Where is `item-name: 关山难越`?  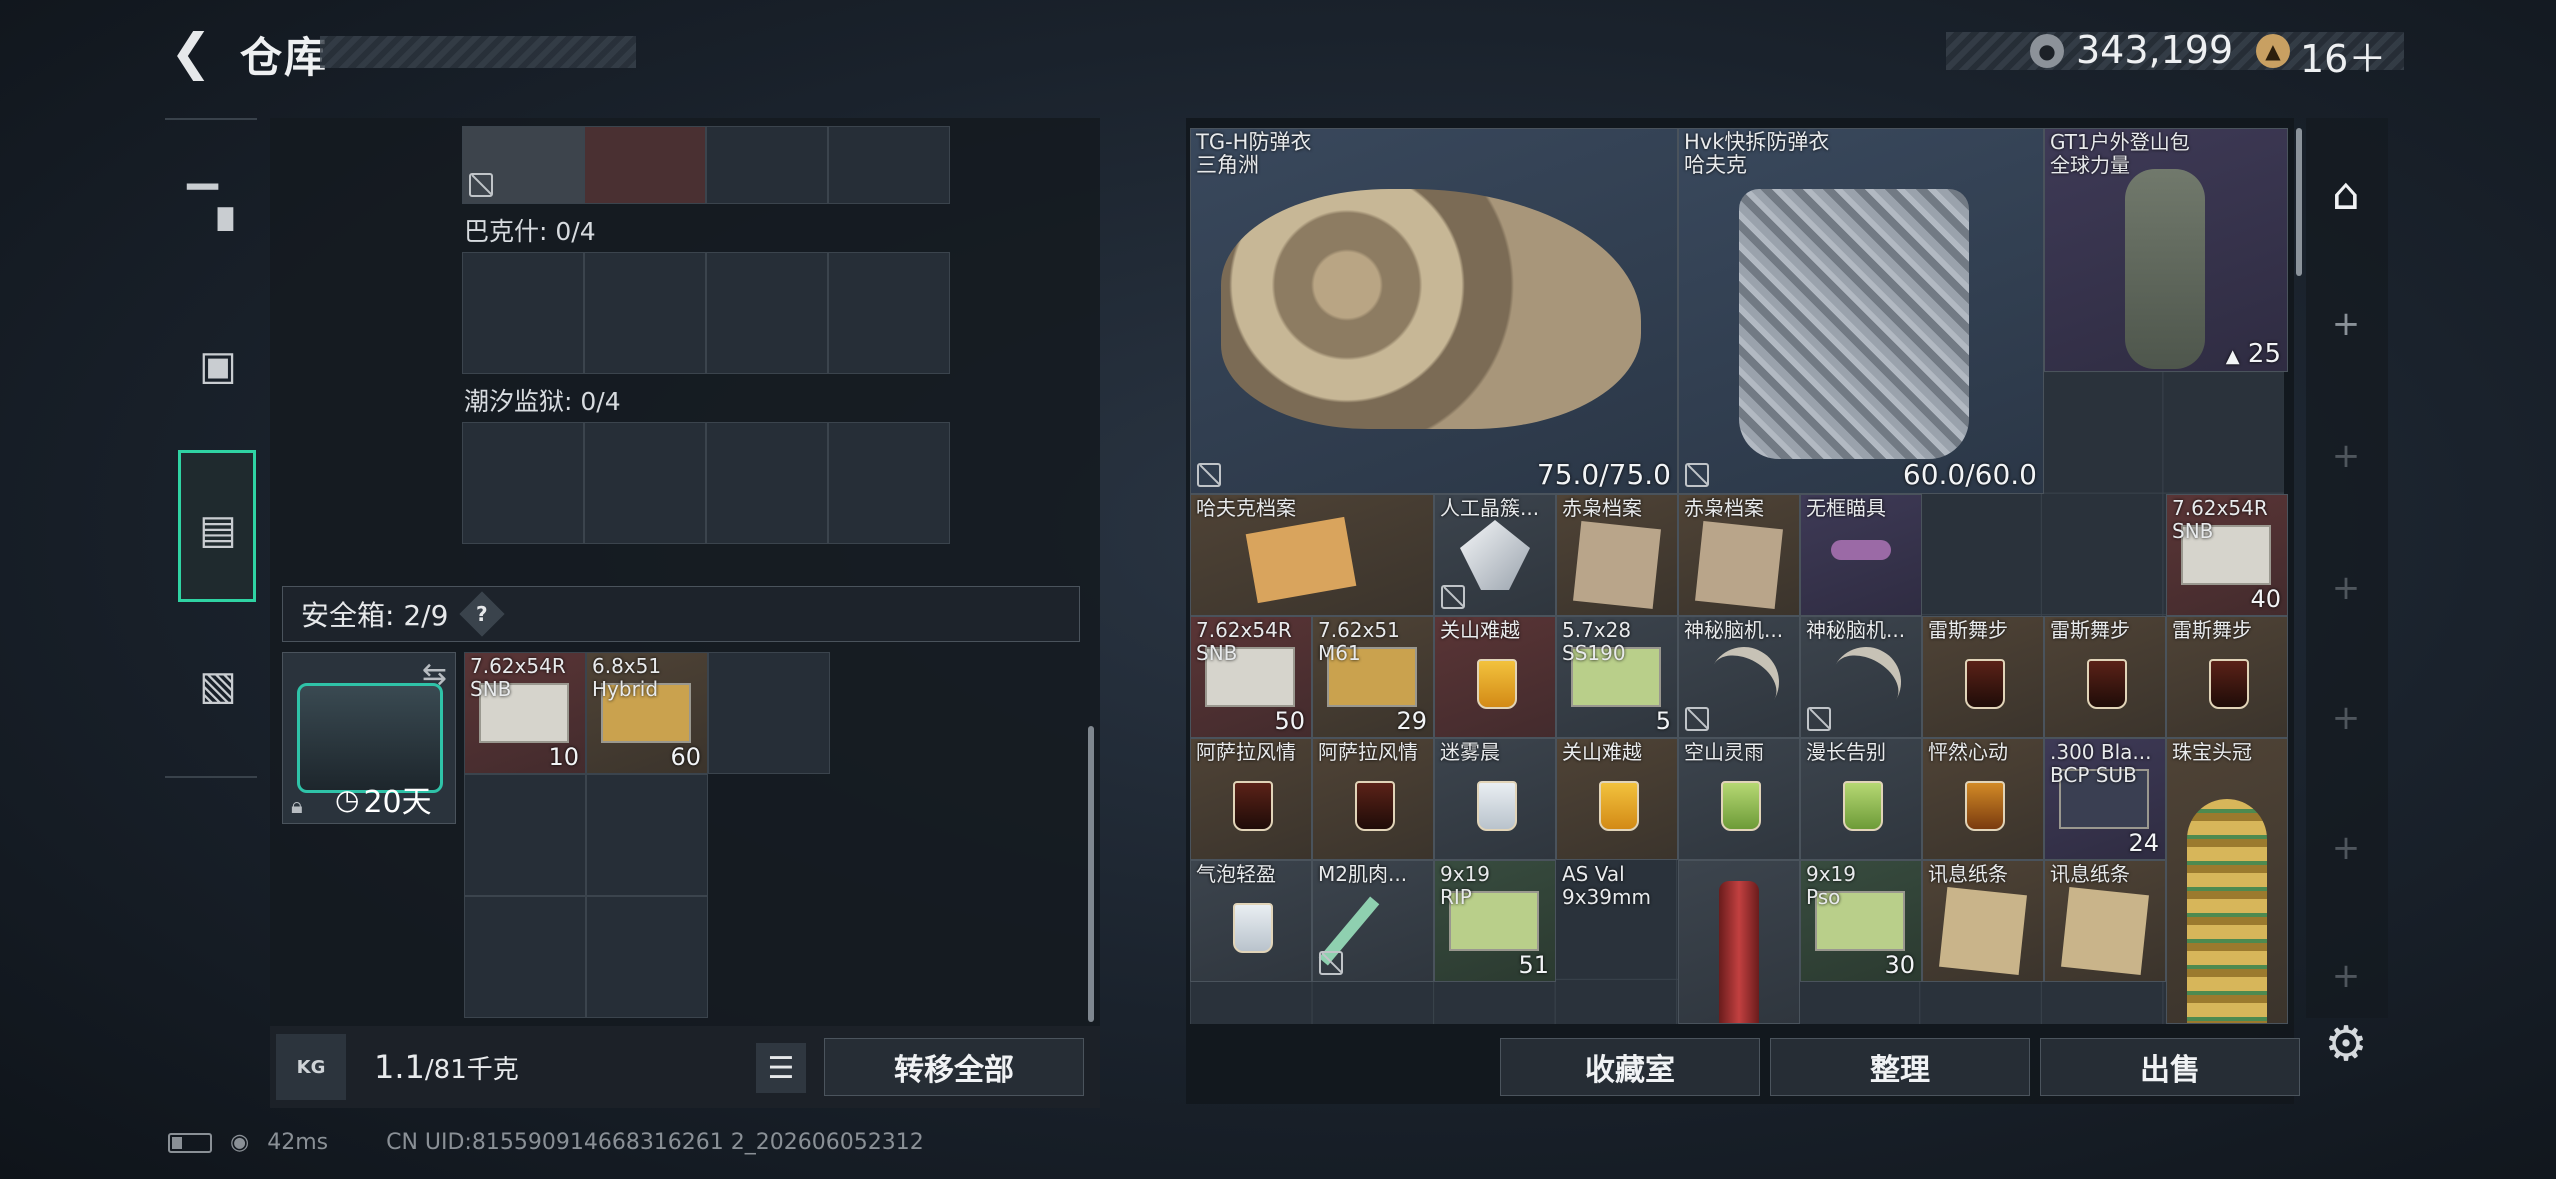
item-name: 关山难越 is located at coordinates (1480, 630).